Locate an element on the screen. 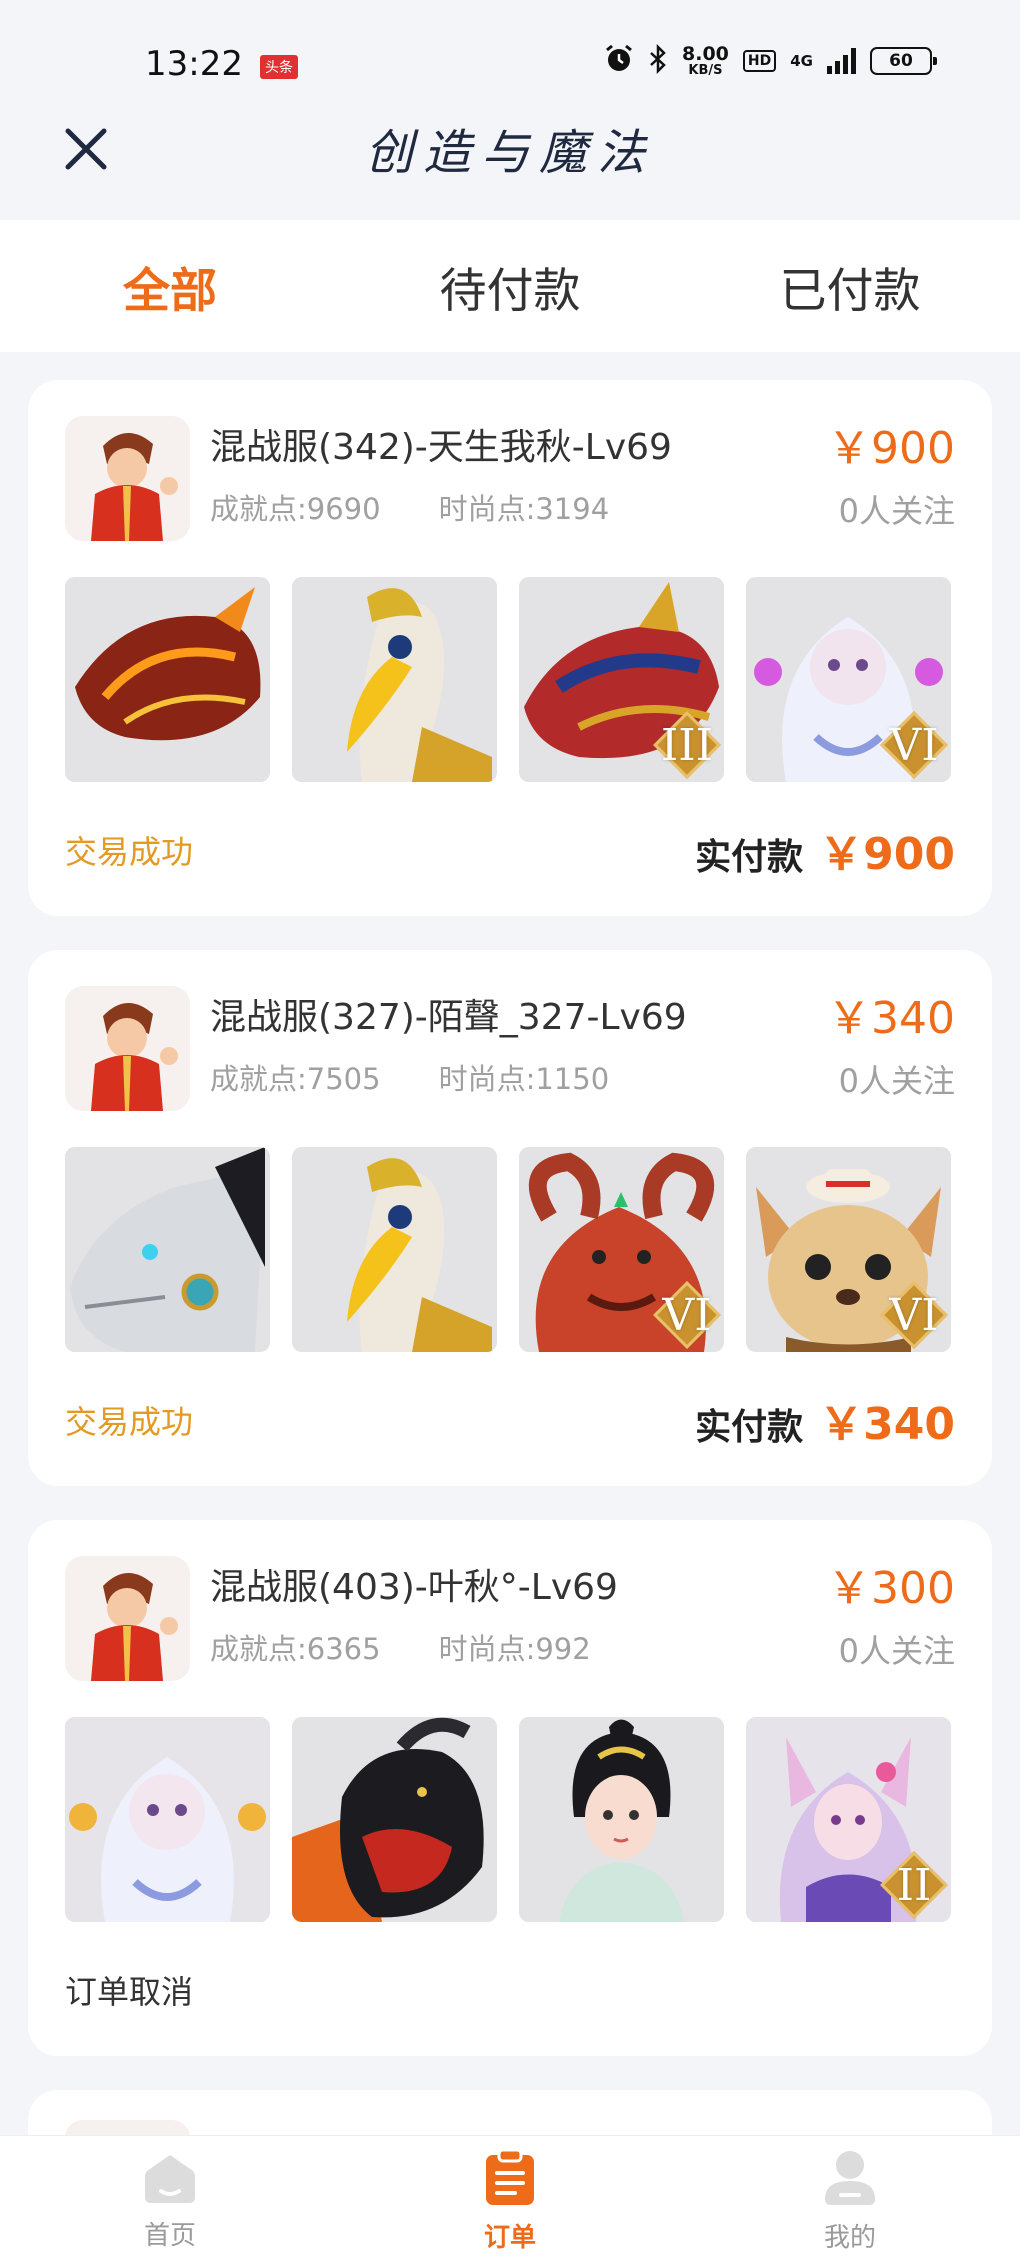 The width and height of the screenshot is (1020, 2267). character-name: 混战服(342)-天生我秋-Lv69 is located at coordinates (441, 447).